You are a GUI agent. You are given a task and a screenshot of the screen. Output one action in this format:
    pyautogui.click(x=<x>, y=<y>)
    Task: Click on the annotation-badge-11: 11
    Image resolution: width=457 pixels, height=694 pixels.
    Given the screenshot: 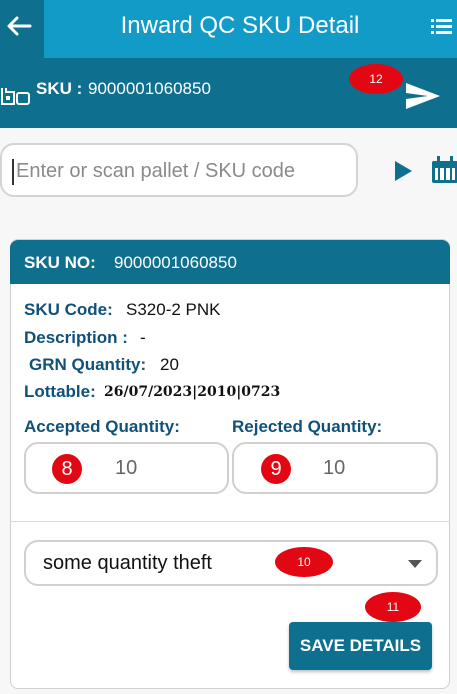 What is the action you would take?
    pyautogui.click(x=393, y=607)
    